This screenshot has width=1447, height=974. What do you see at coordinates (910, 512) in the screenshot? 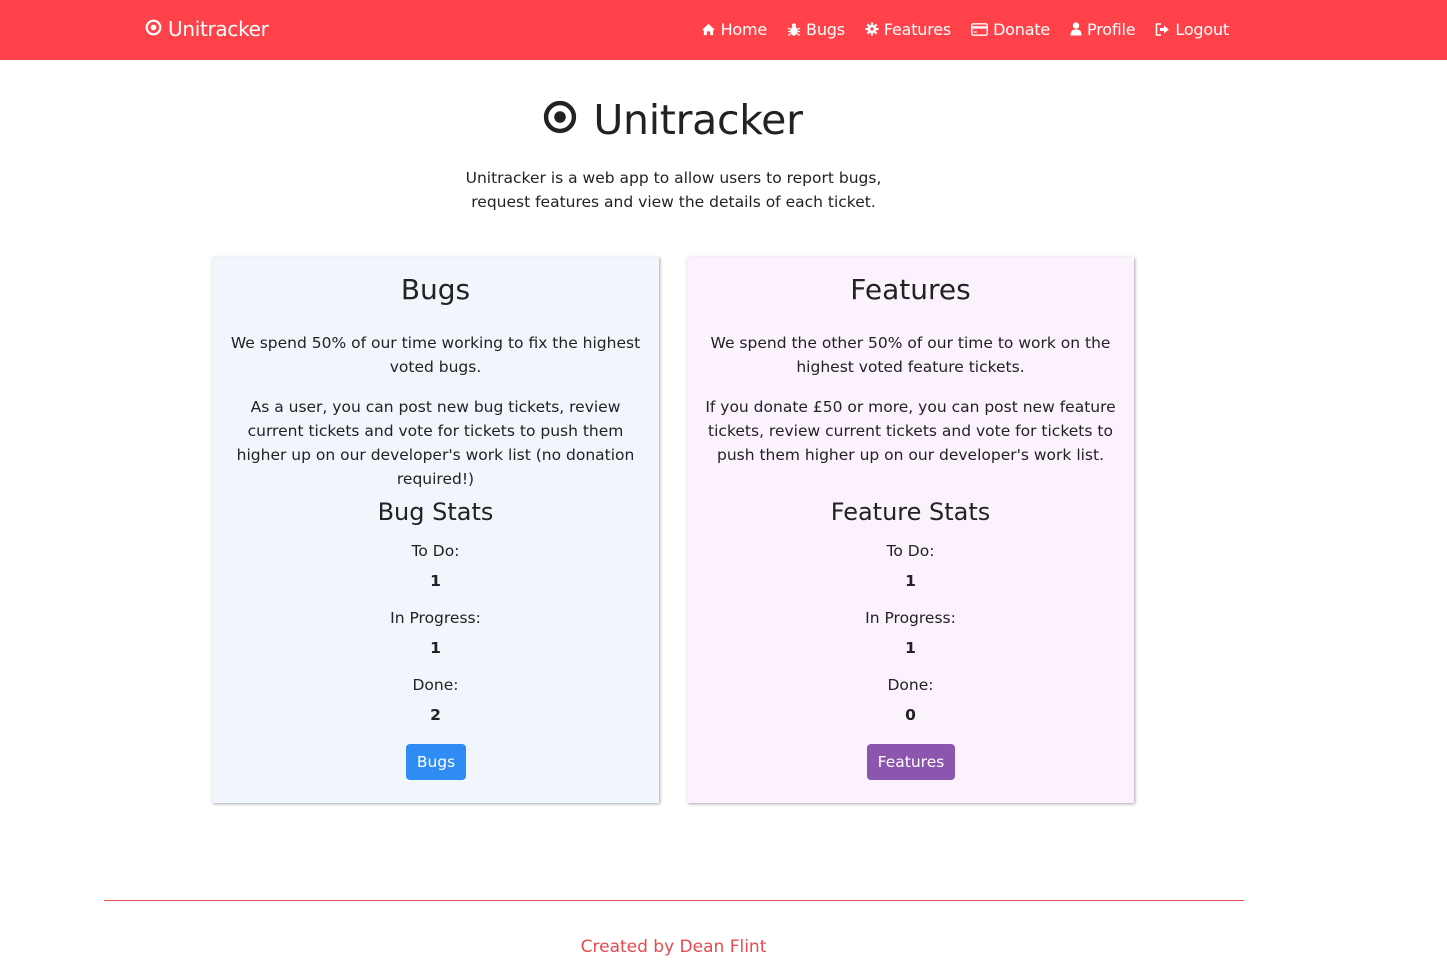
I see `feature-stats-title: Feature Stats` at bounding box center [910, 512].